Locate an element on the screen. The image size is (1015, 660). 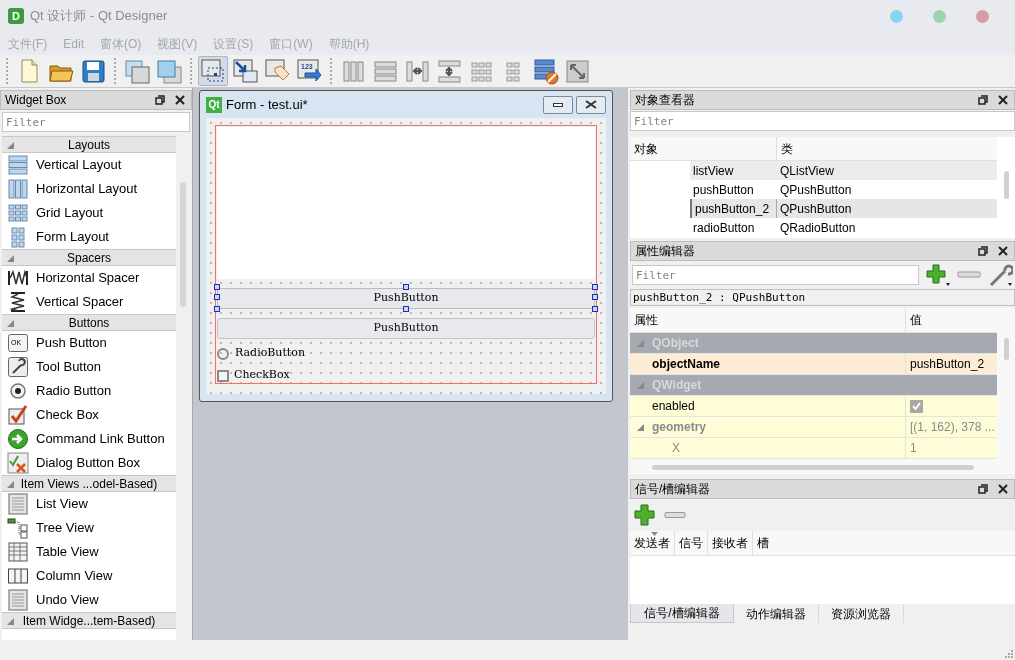
object-name: pushButton is located at coordinates (723, 190).